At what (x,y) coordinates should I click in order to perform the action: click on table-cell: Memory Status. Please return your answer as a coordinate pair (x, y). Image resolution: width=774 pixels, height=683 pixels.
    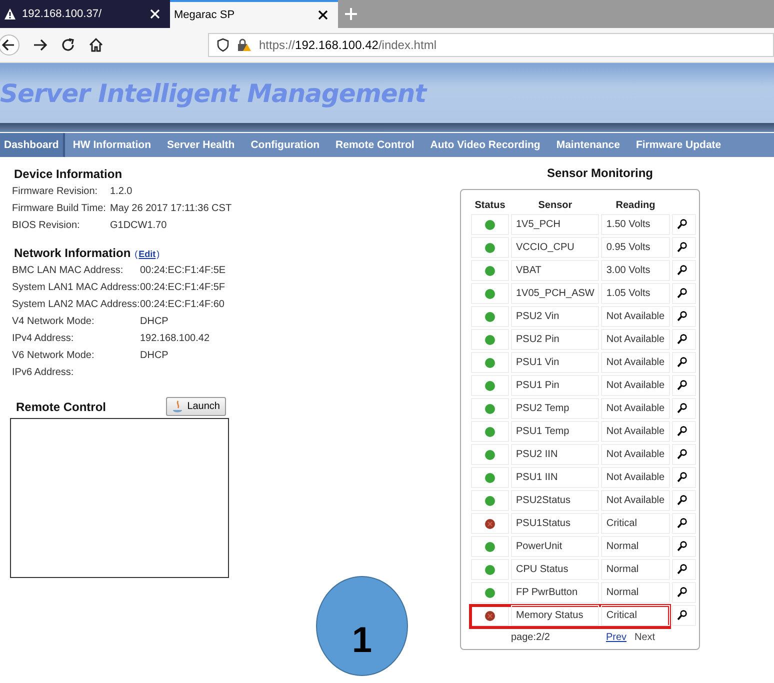
    Looking at the image, I should click on (555, 615).